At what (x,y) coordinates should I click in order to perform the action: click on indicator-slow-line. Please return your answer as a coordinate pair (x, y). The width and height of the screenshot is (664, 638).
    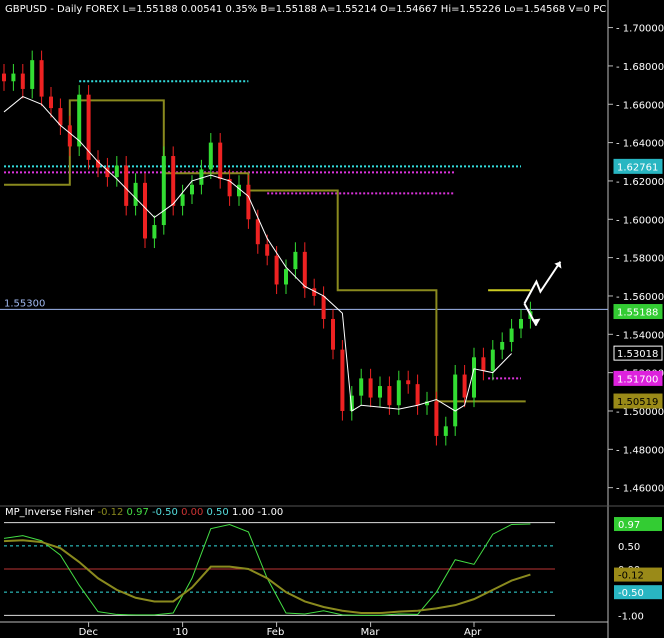
    Looking at the image, I should click on (267, 577).